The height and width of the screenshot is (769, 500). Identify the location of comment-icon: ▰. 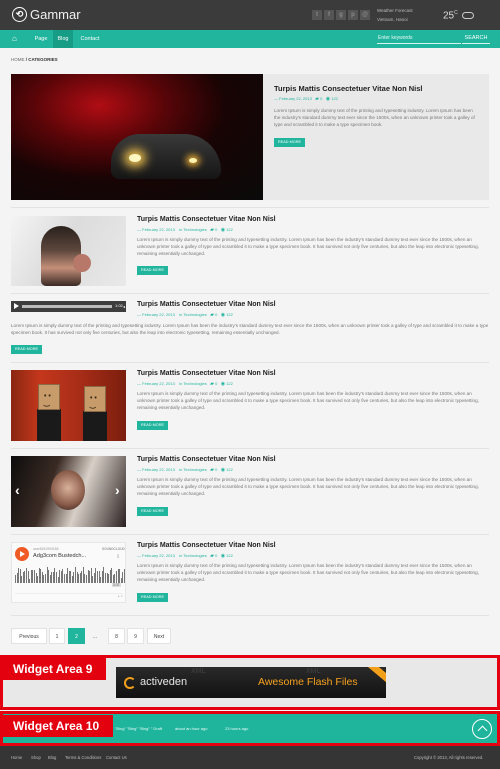
(212, 470).